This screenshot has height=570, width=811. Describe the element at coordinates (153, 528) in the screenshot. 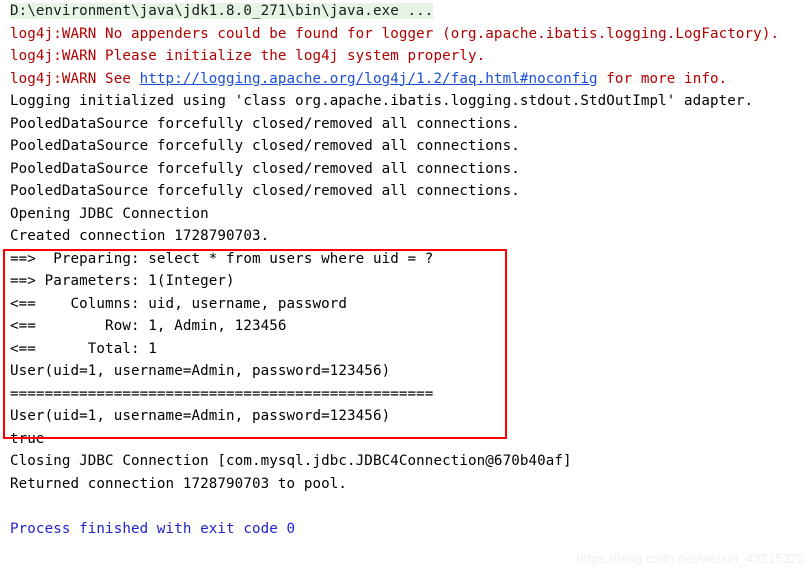

I see `console-line-process-finished: Process finished with exit code 0` at that location.